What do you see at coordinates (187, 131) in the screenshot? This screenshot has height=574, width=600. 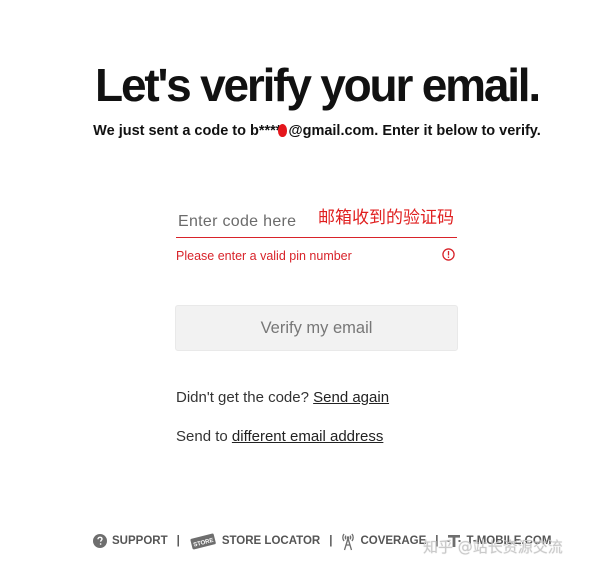 I see `instruction-text-start: We just sent a code to b****` at bounding box center [187, 131].